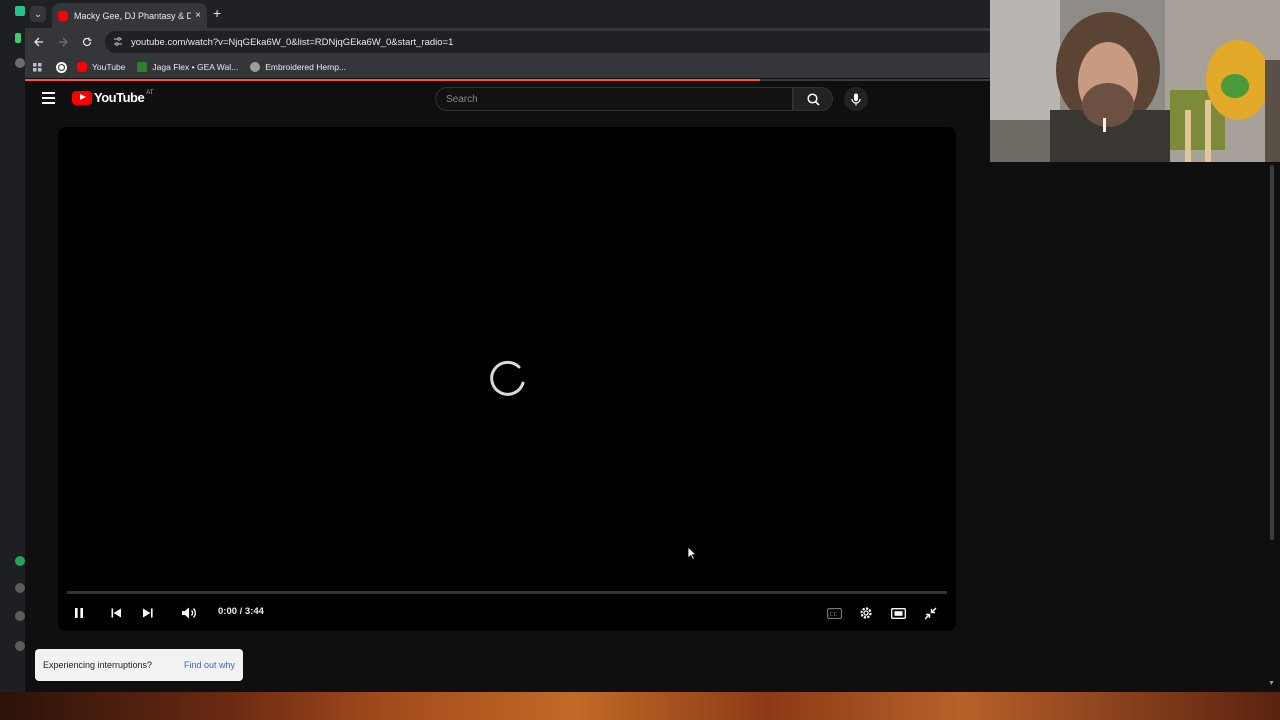  I want to click on theater-mode-icon, so click(898, 613).